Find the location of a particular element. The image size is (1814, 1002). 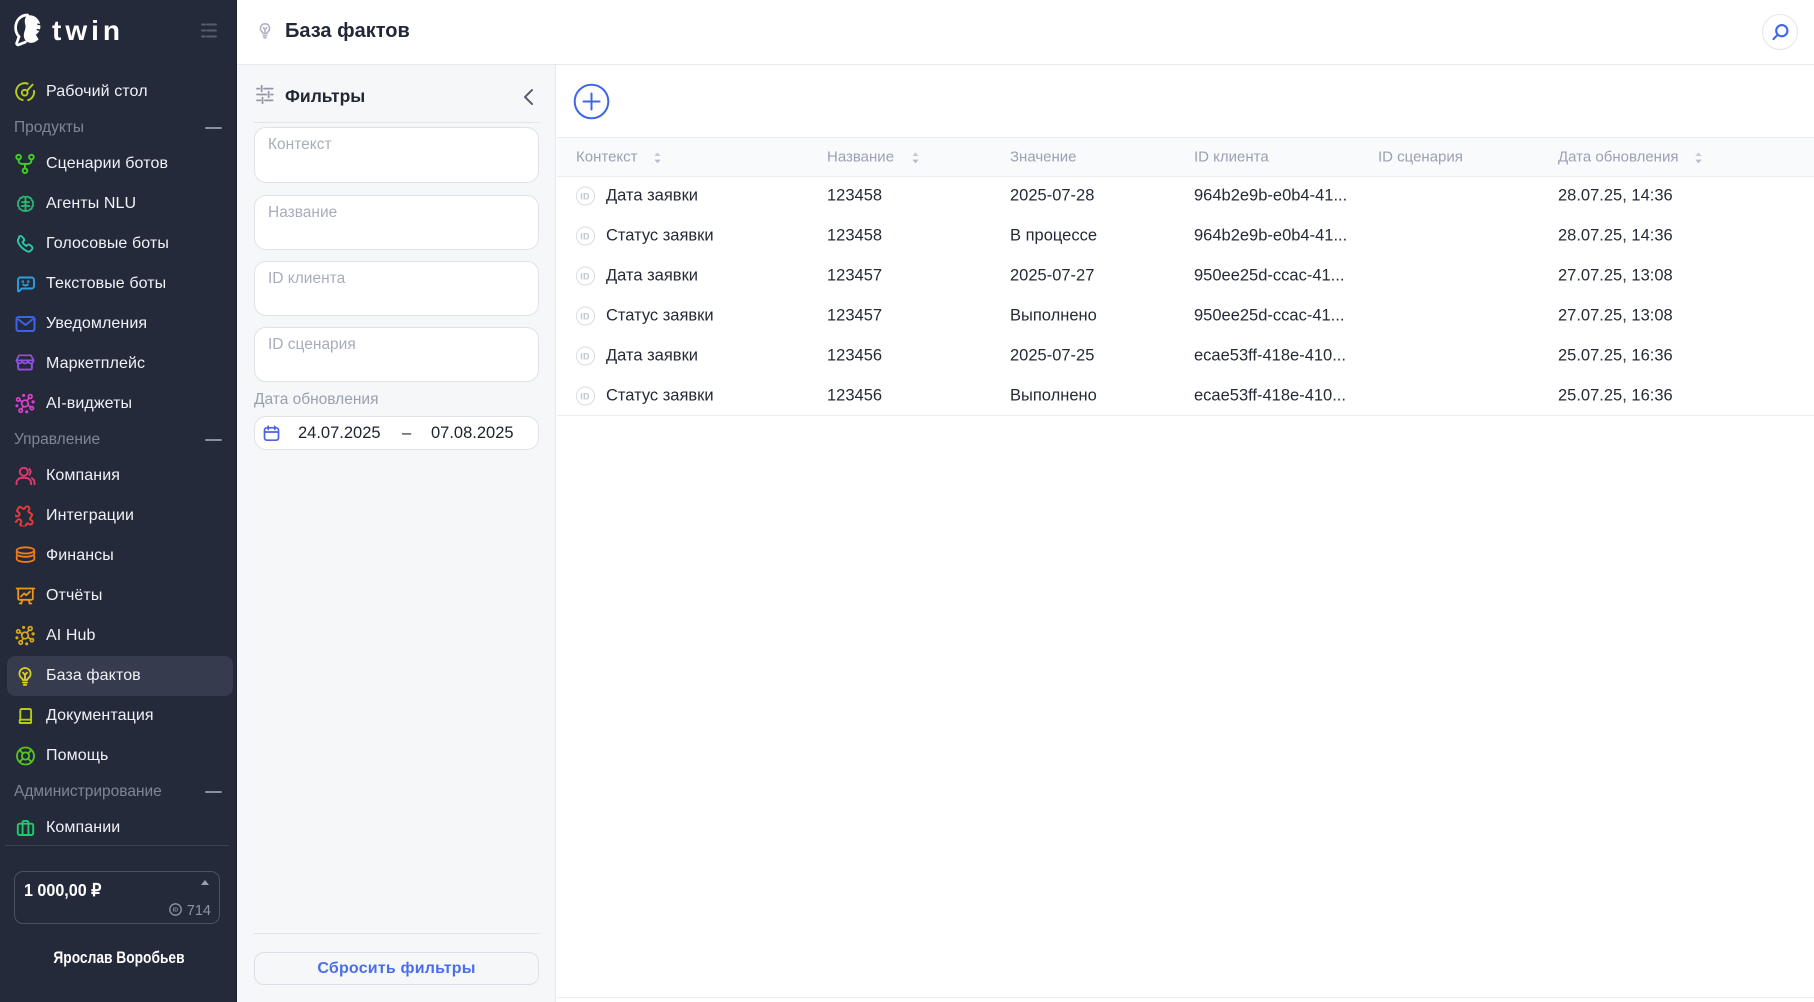

svg-text: ID is located at coordinates (175, 911).